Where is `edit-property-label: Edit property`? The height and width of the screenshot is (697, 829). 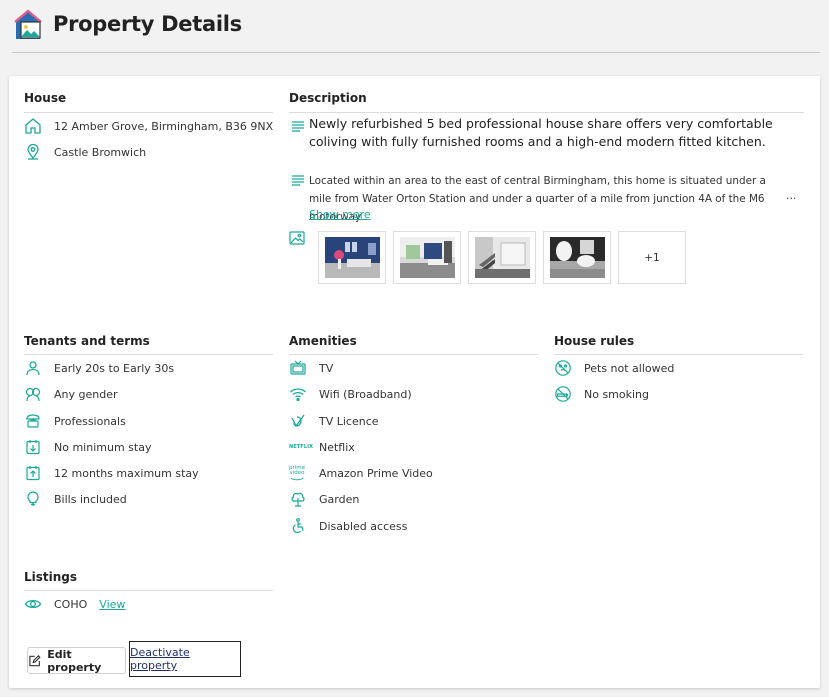
edit-property-label: Edit property is located at coordinates (74, 660).